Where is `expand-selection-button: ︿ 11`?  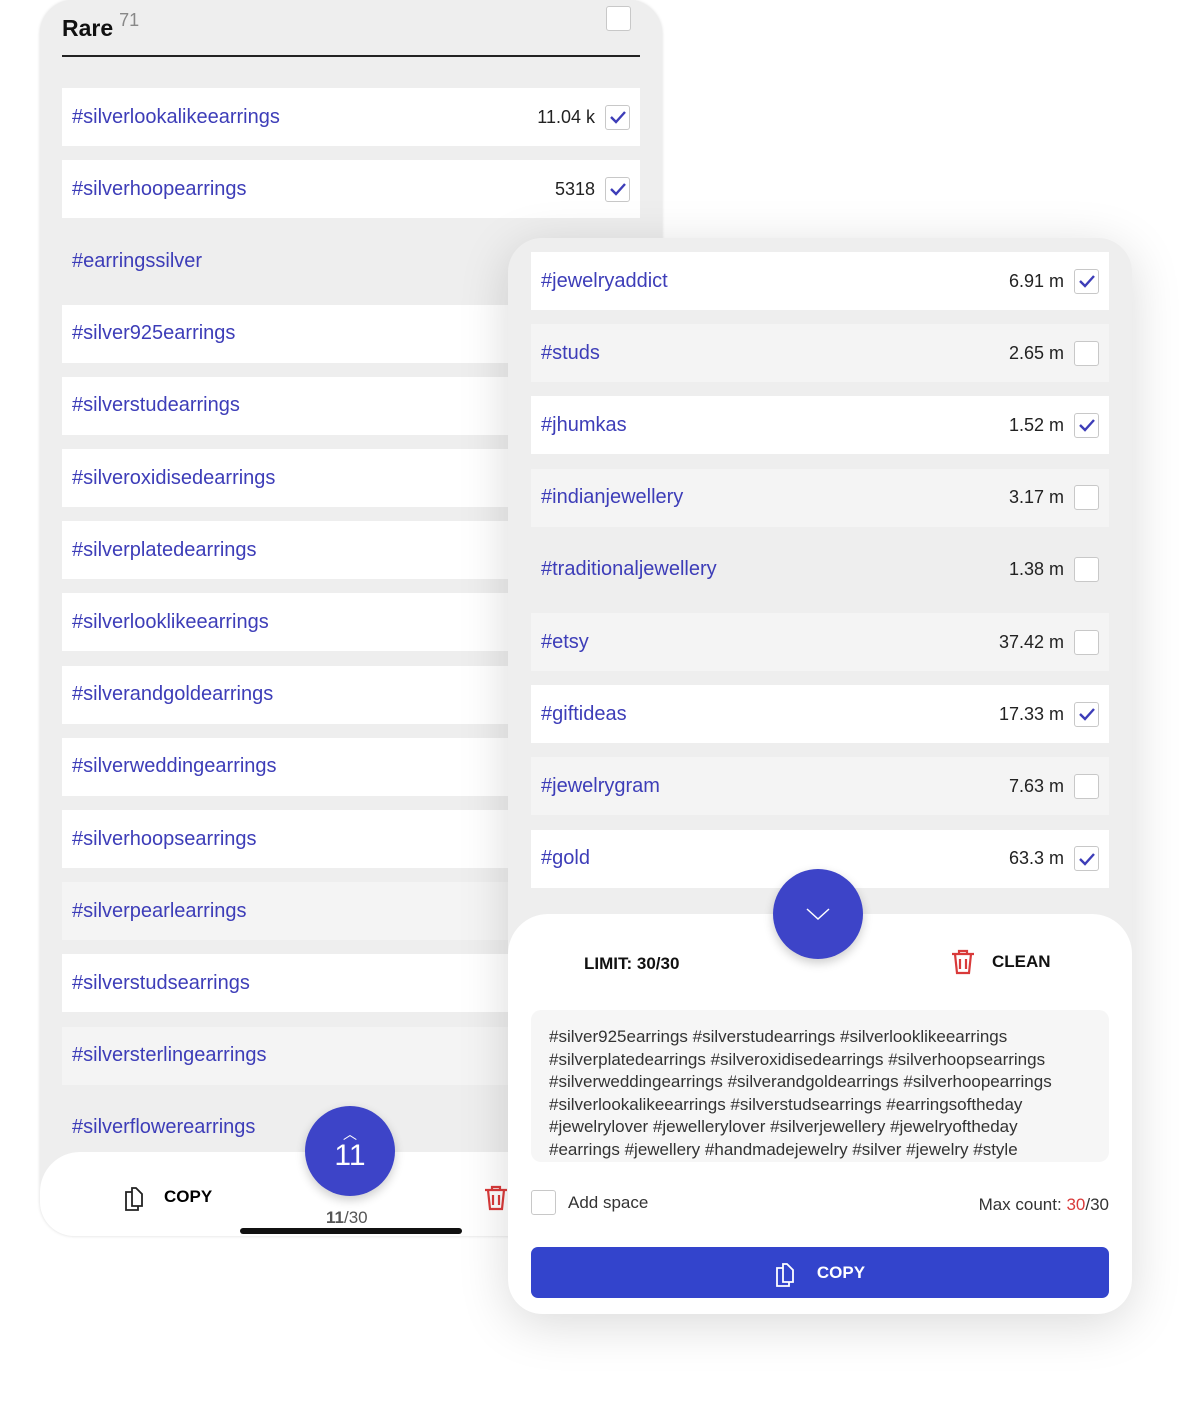 expand-selection-button: ︿ 11 is located at coordinates (350, 1151).